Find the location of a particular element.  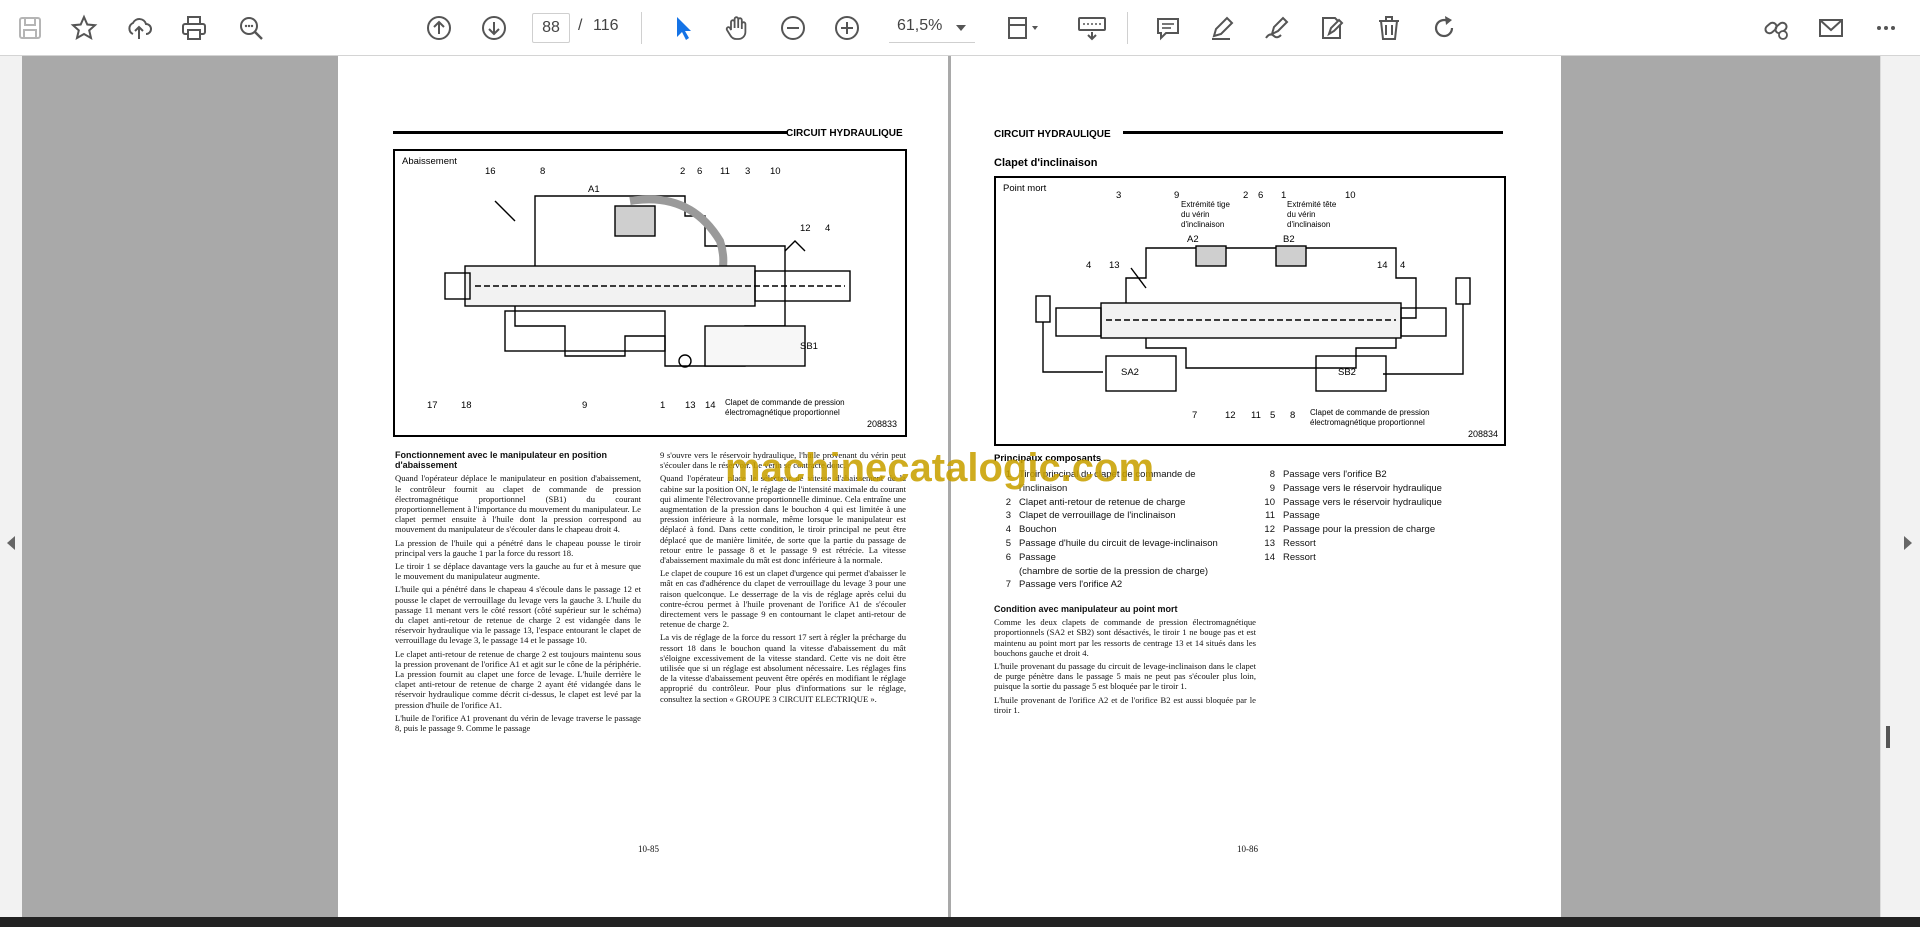

page-number-input is located at coordinates (551, 28).